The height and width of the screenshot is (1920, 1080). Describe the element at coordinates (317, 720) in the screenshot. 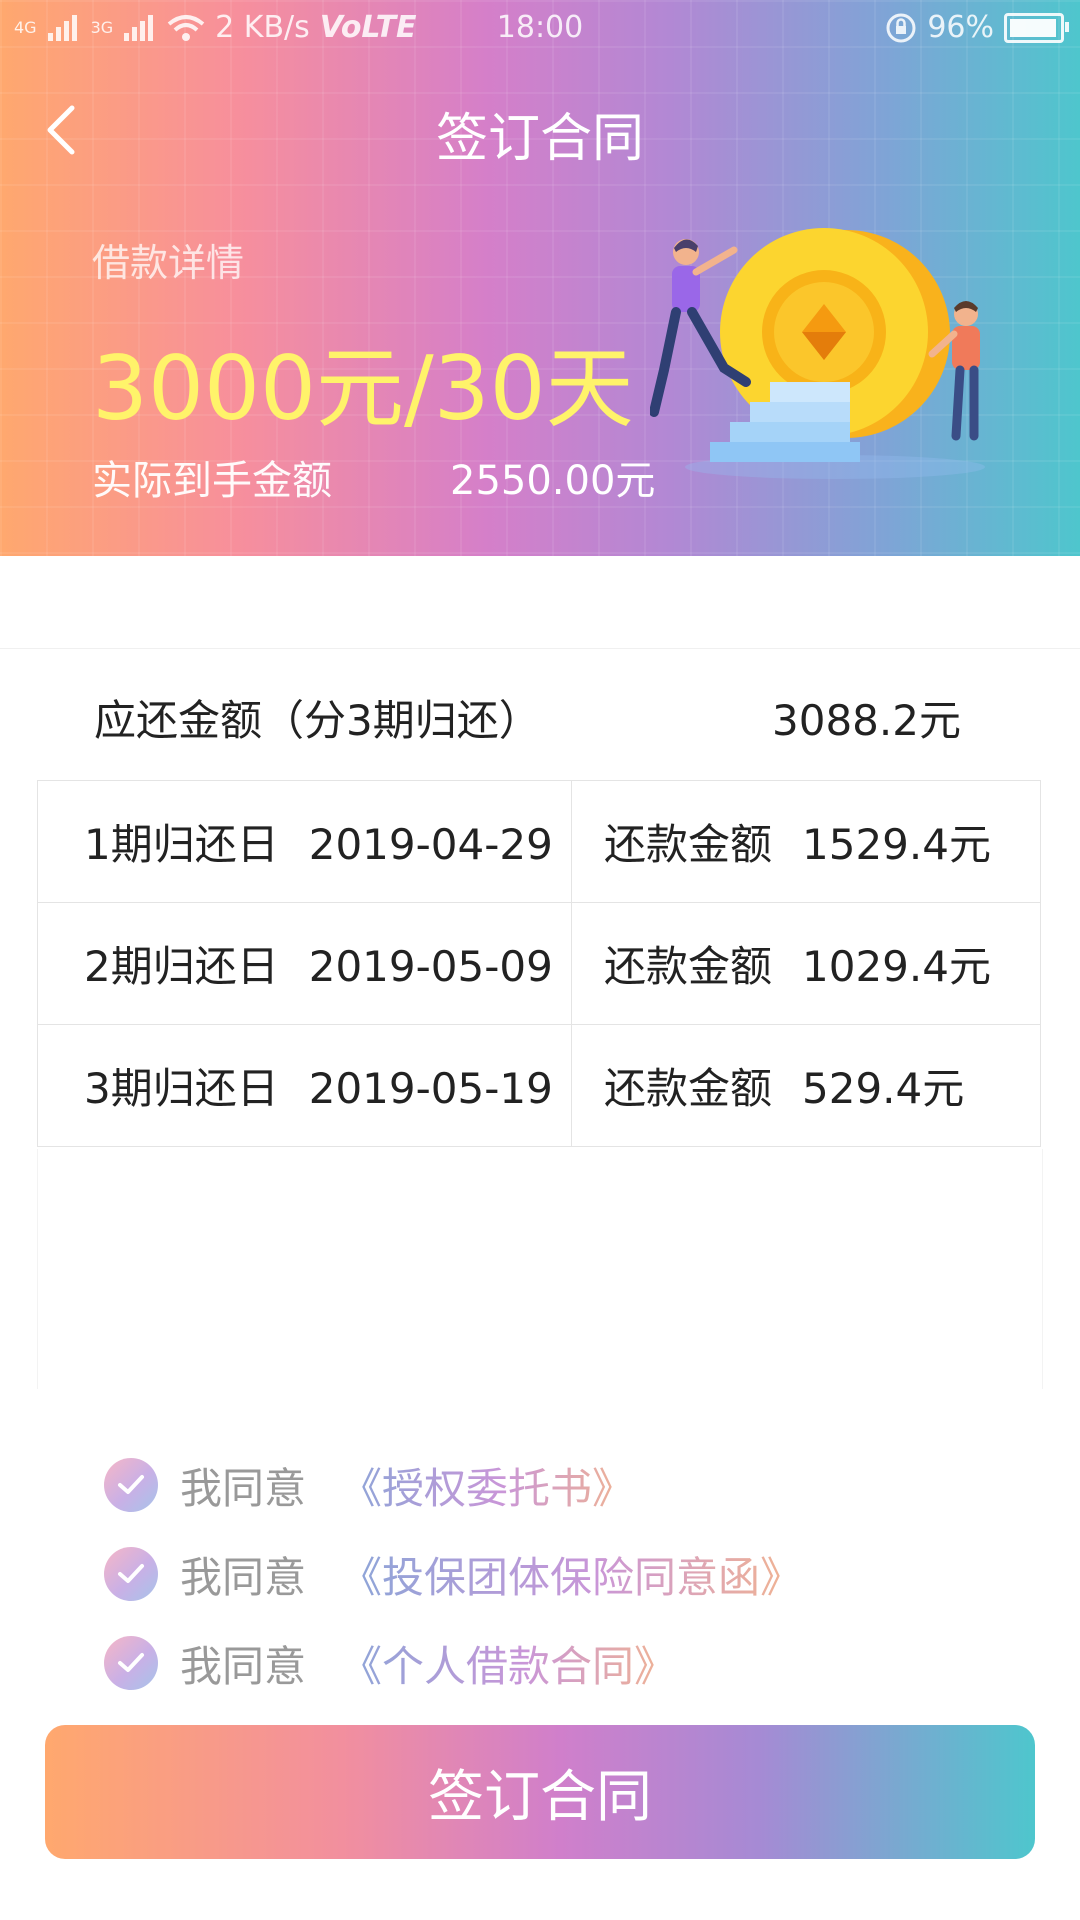

I see `amount-due-label: 应还金额（分3期归还）` at that location.